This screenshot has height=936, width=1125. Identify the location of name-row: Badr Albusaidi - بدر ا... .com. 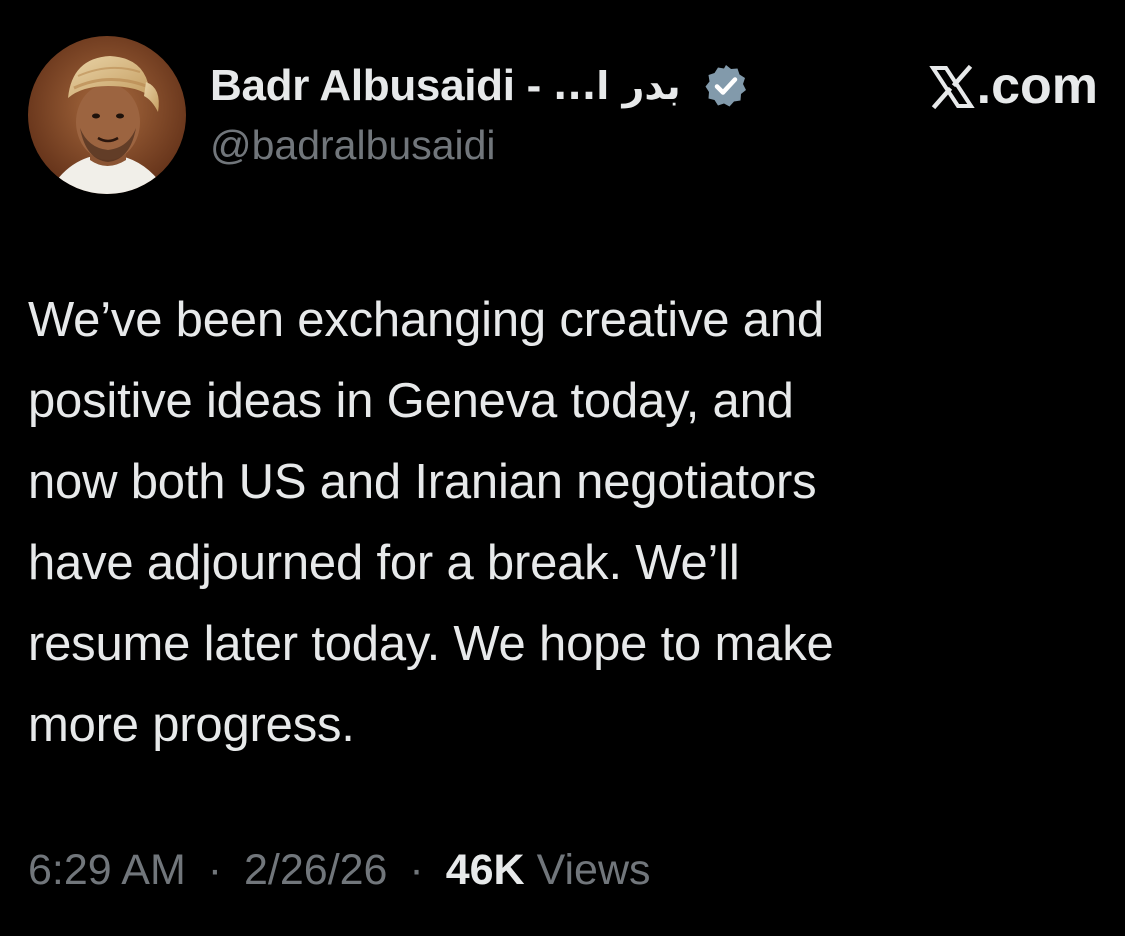
(654, 86).